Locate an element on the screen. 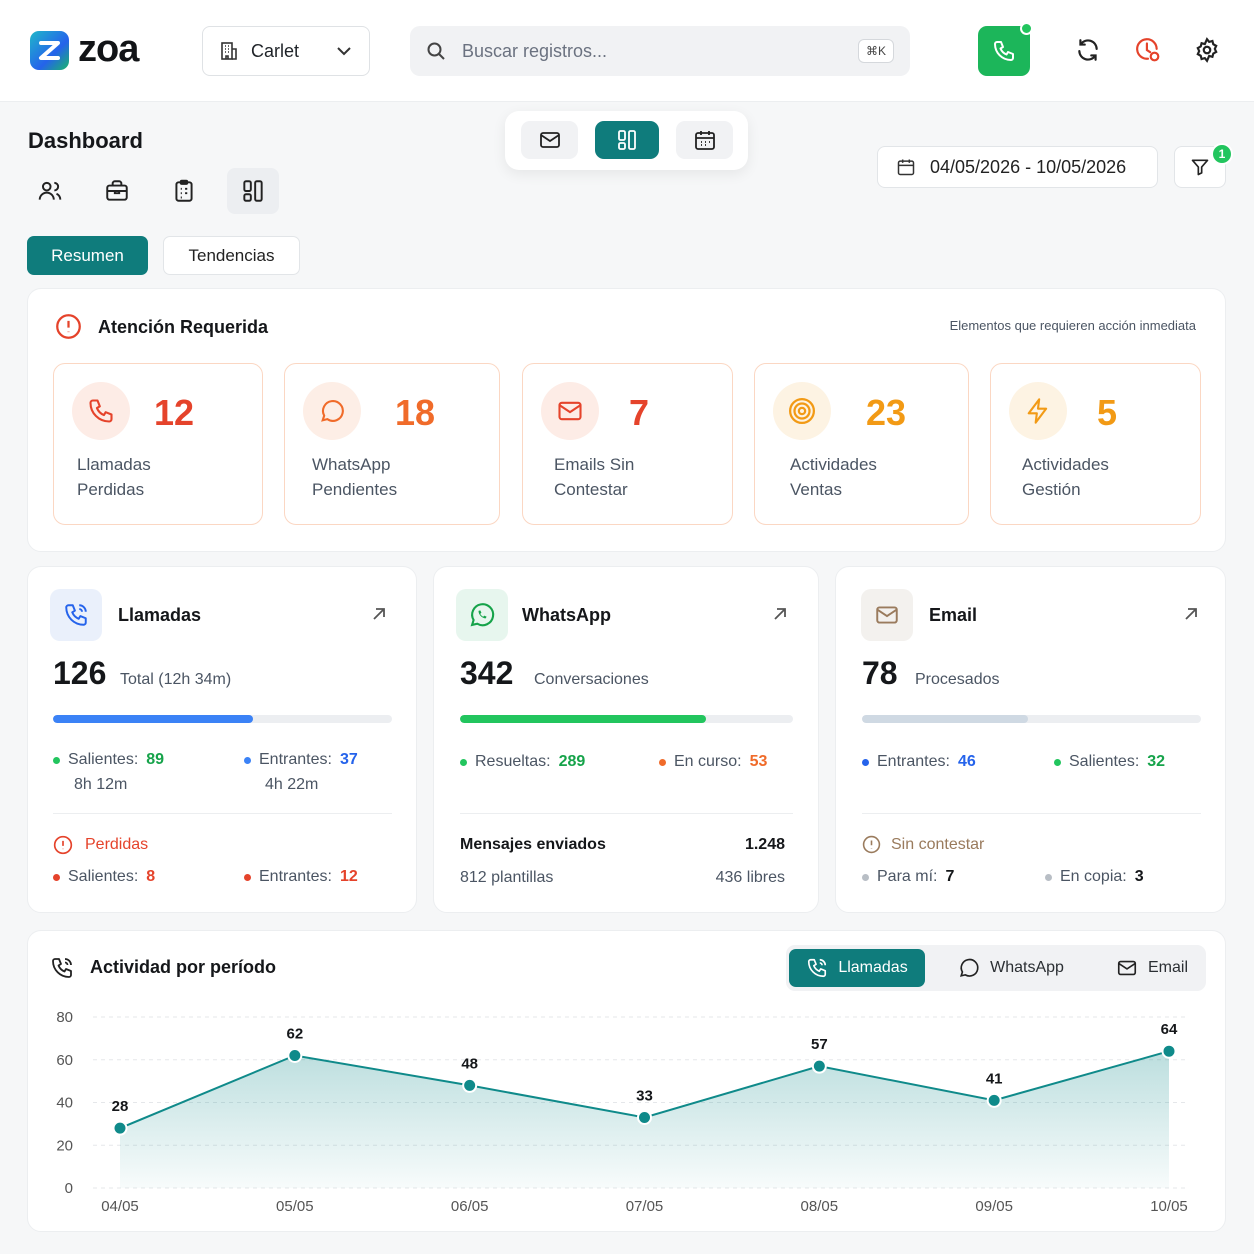 This screenshot has width=1254, height=1254. email-unanswered-label: Sin contestar is located at coordinates (923, 844).